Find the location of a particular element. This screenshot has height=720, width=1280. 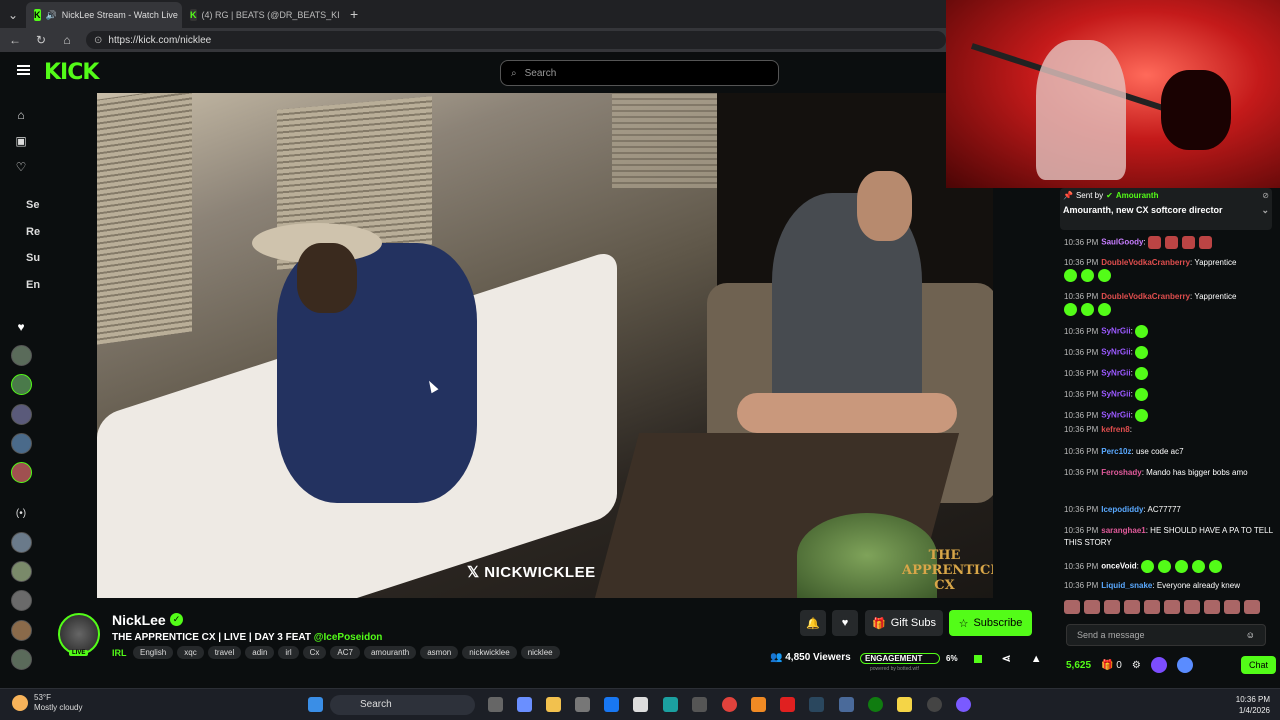

site-info-icon: ⊙ is located at coordinates (98, 40).